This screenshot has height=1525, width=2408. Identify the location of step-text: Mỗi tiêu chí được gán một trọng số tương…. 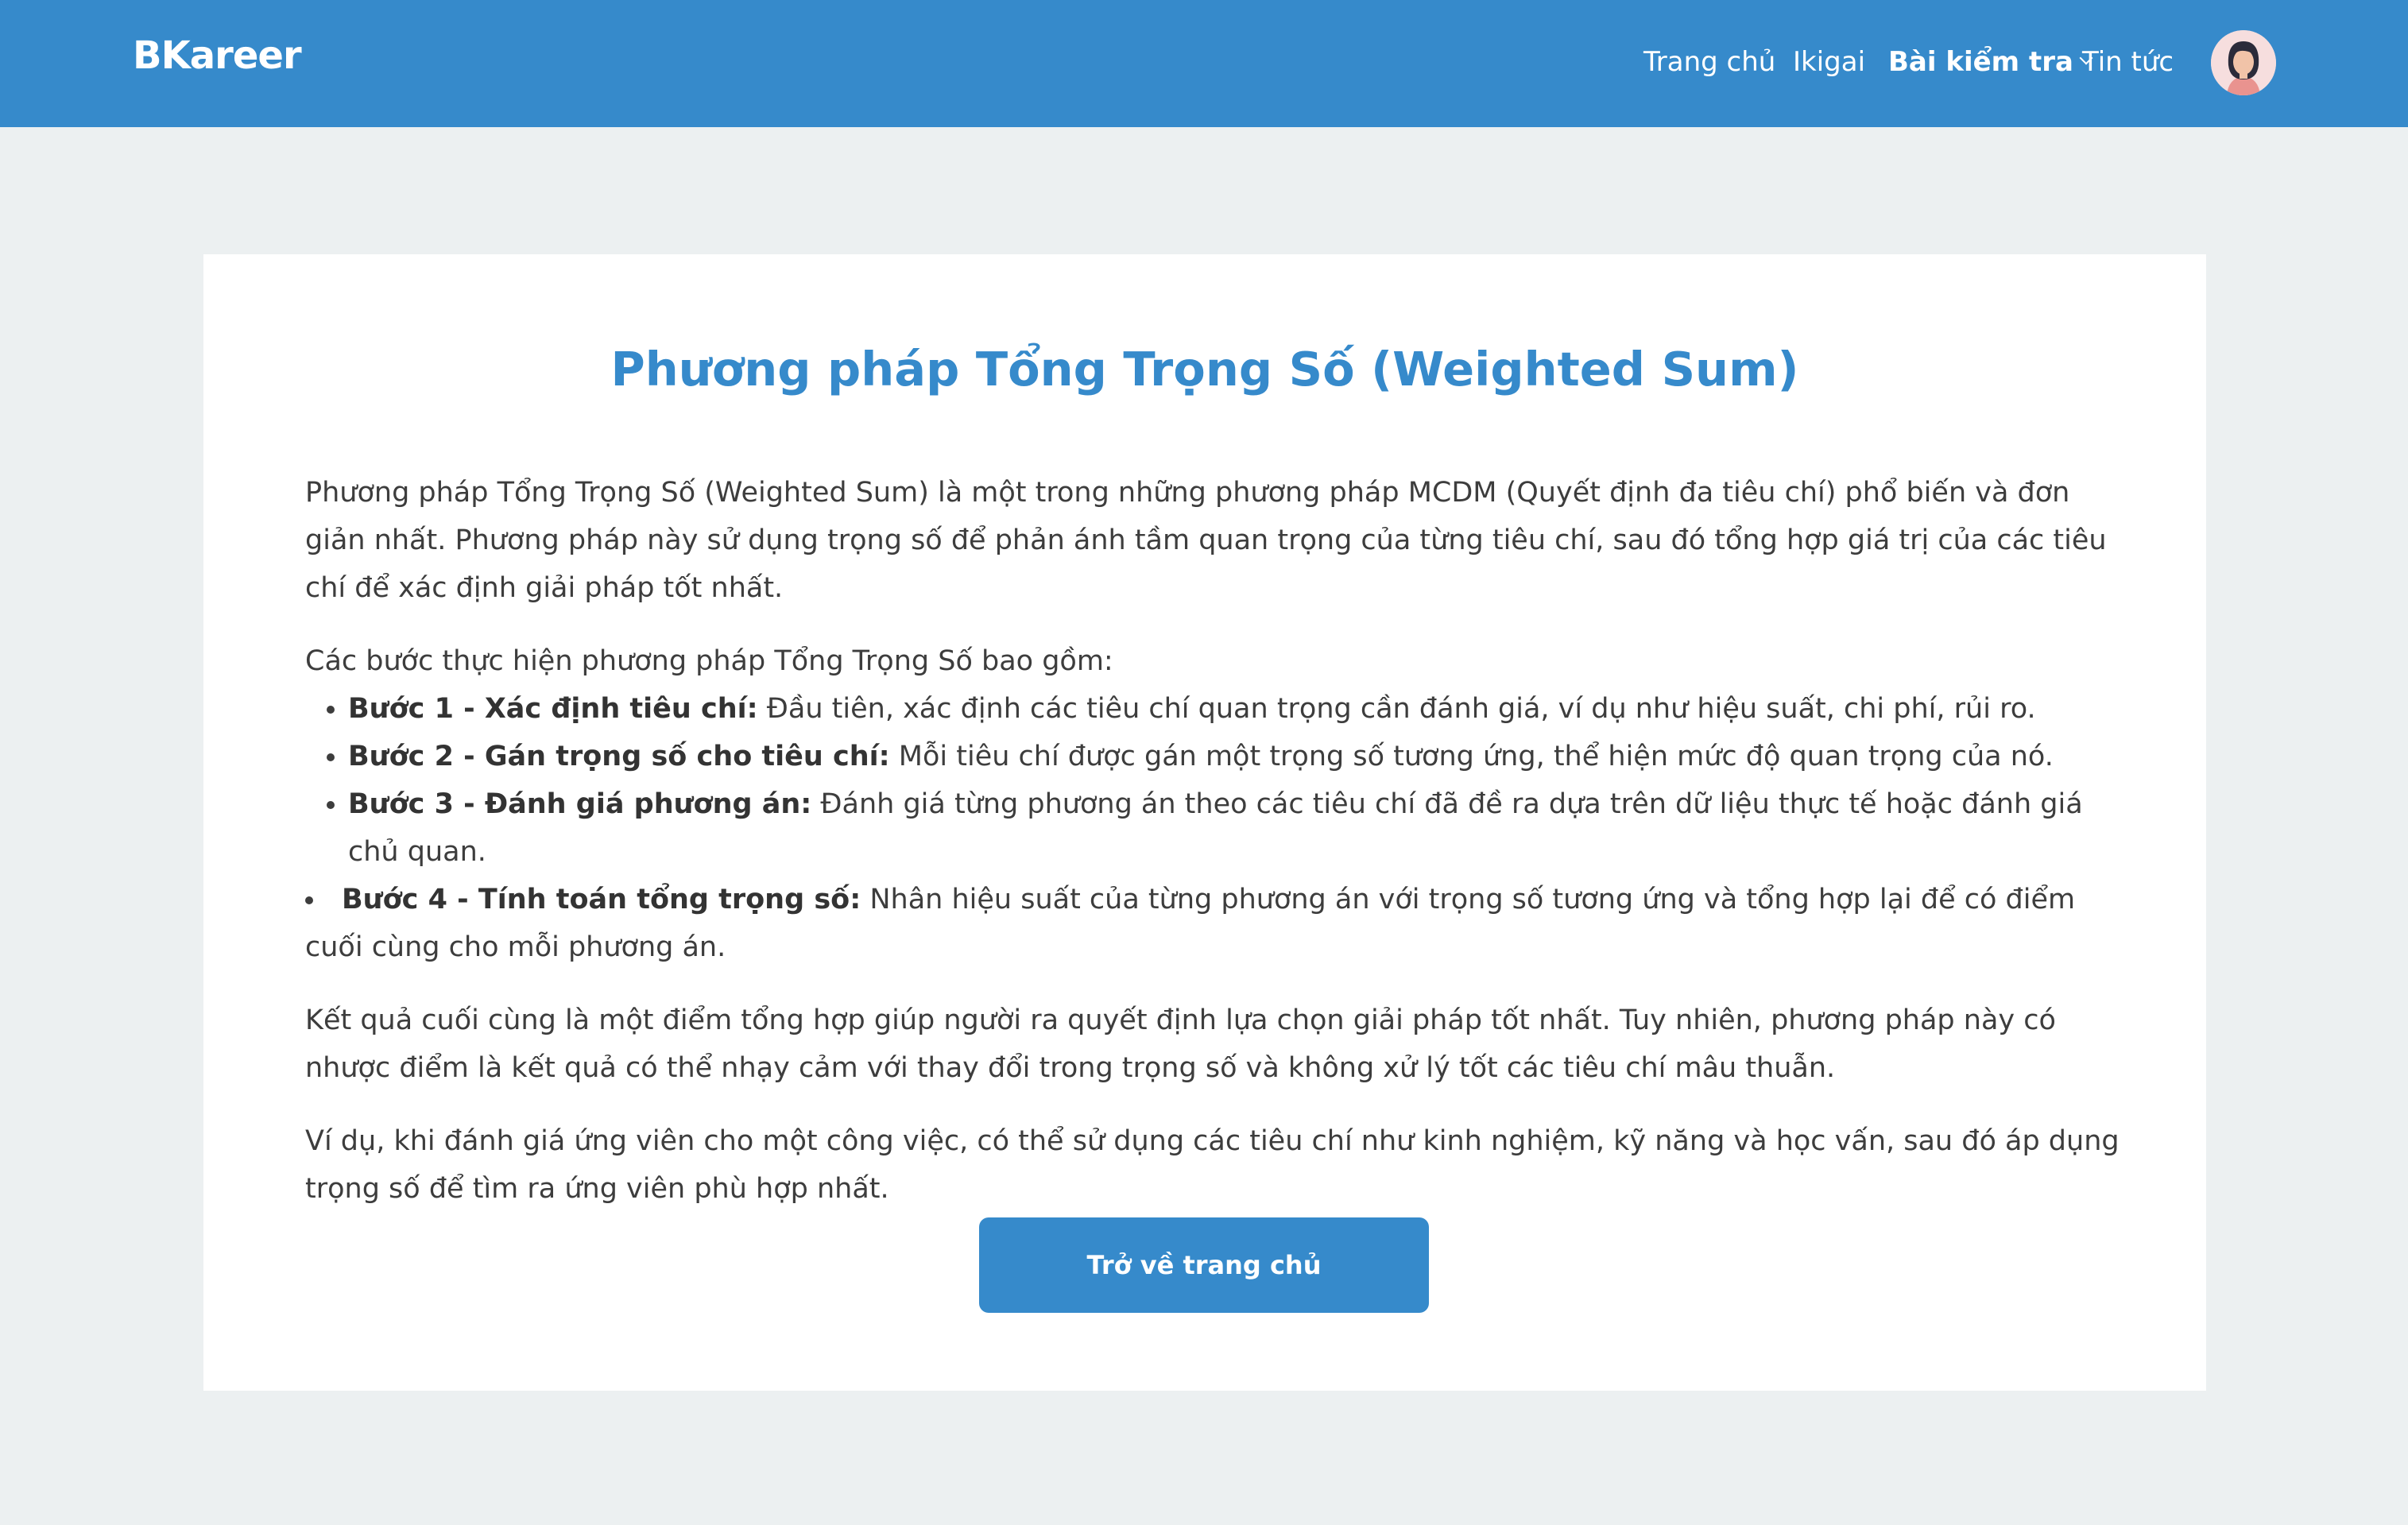
(1471, 756).